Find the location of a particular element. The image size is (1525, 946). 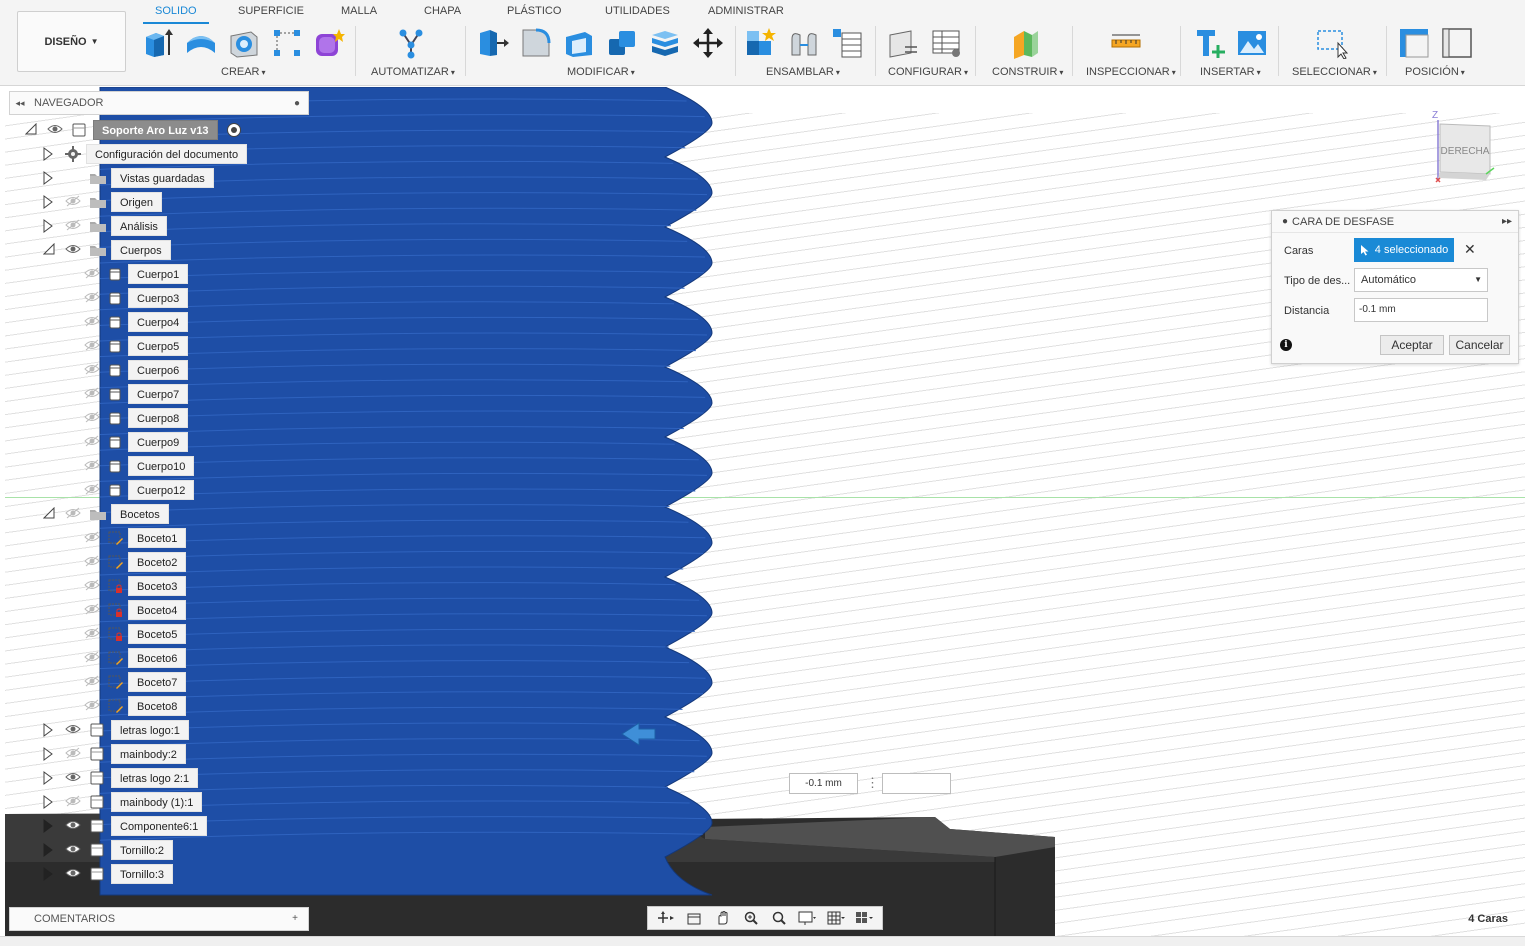

activate-radio-icon is located at coordinates (234, 130).